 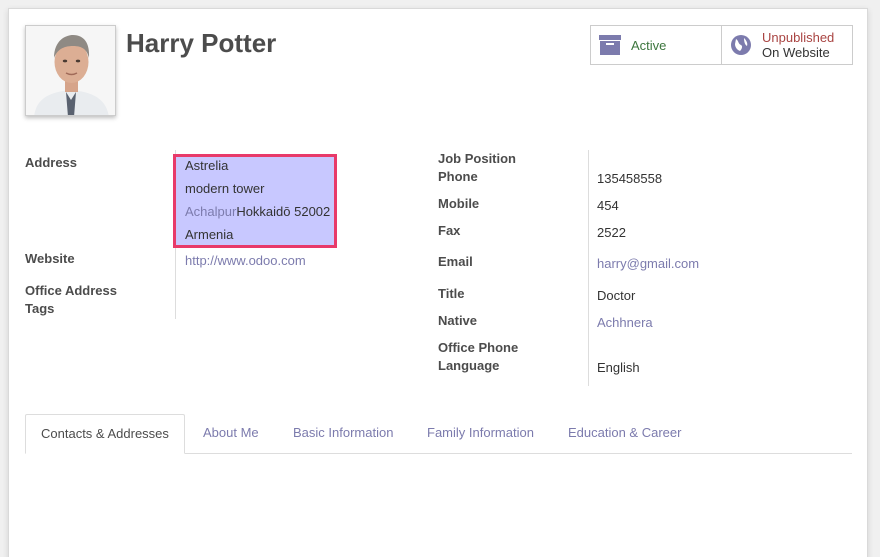 What do you see at coordinates (458, 176) in the screenshot?
I see `phone-label: Phone` at bounding box center [458, 176].